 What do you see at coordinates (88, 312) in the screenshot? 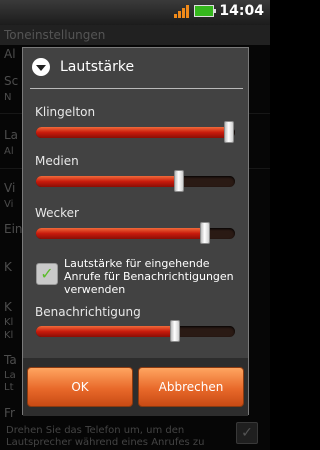
I see `notification-label: Benachrichtigung` at bounding box center [88, 312].